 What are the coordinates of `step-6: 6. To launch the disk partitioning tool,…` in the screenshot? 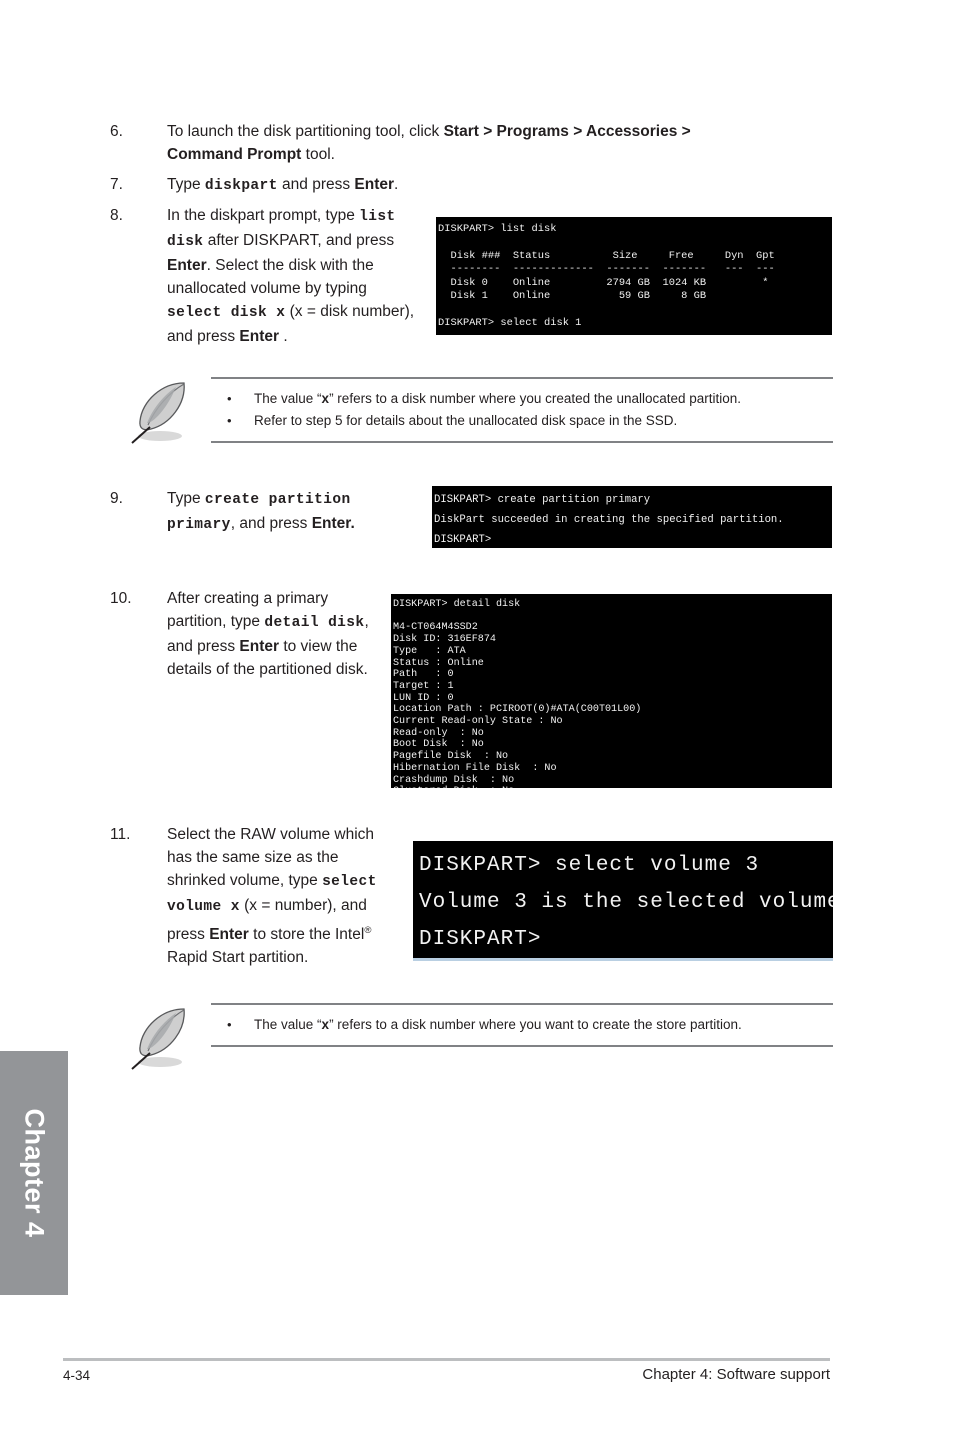 It's located at (440, 143).